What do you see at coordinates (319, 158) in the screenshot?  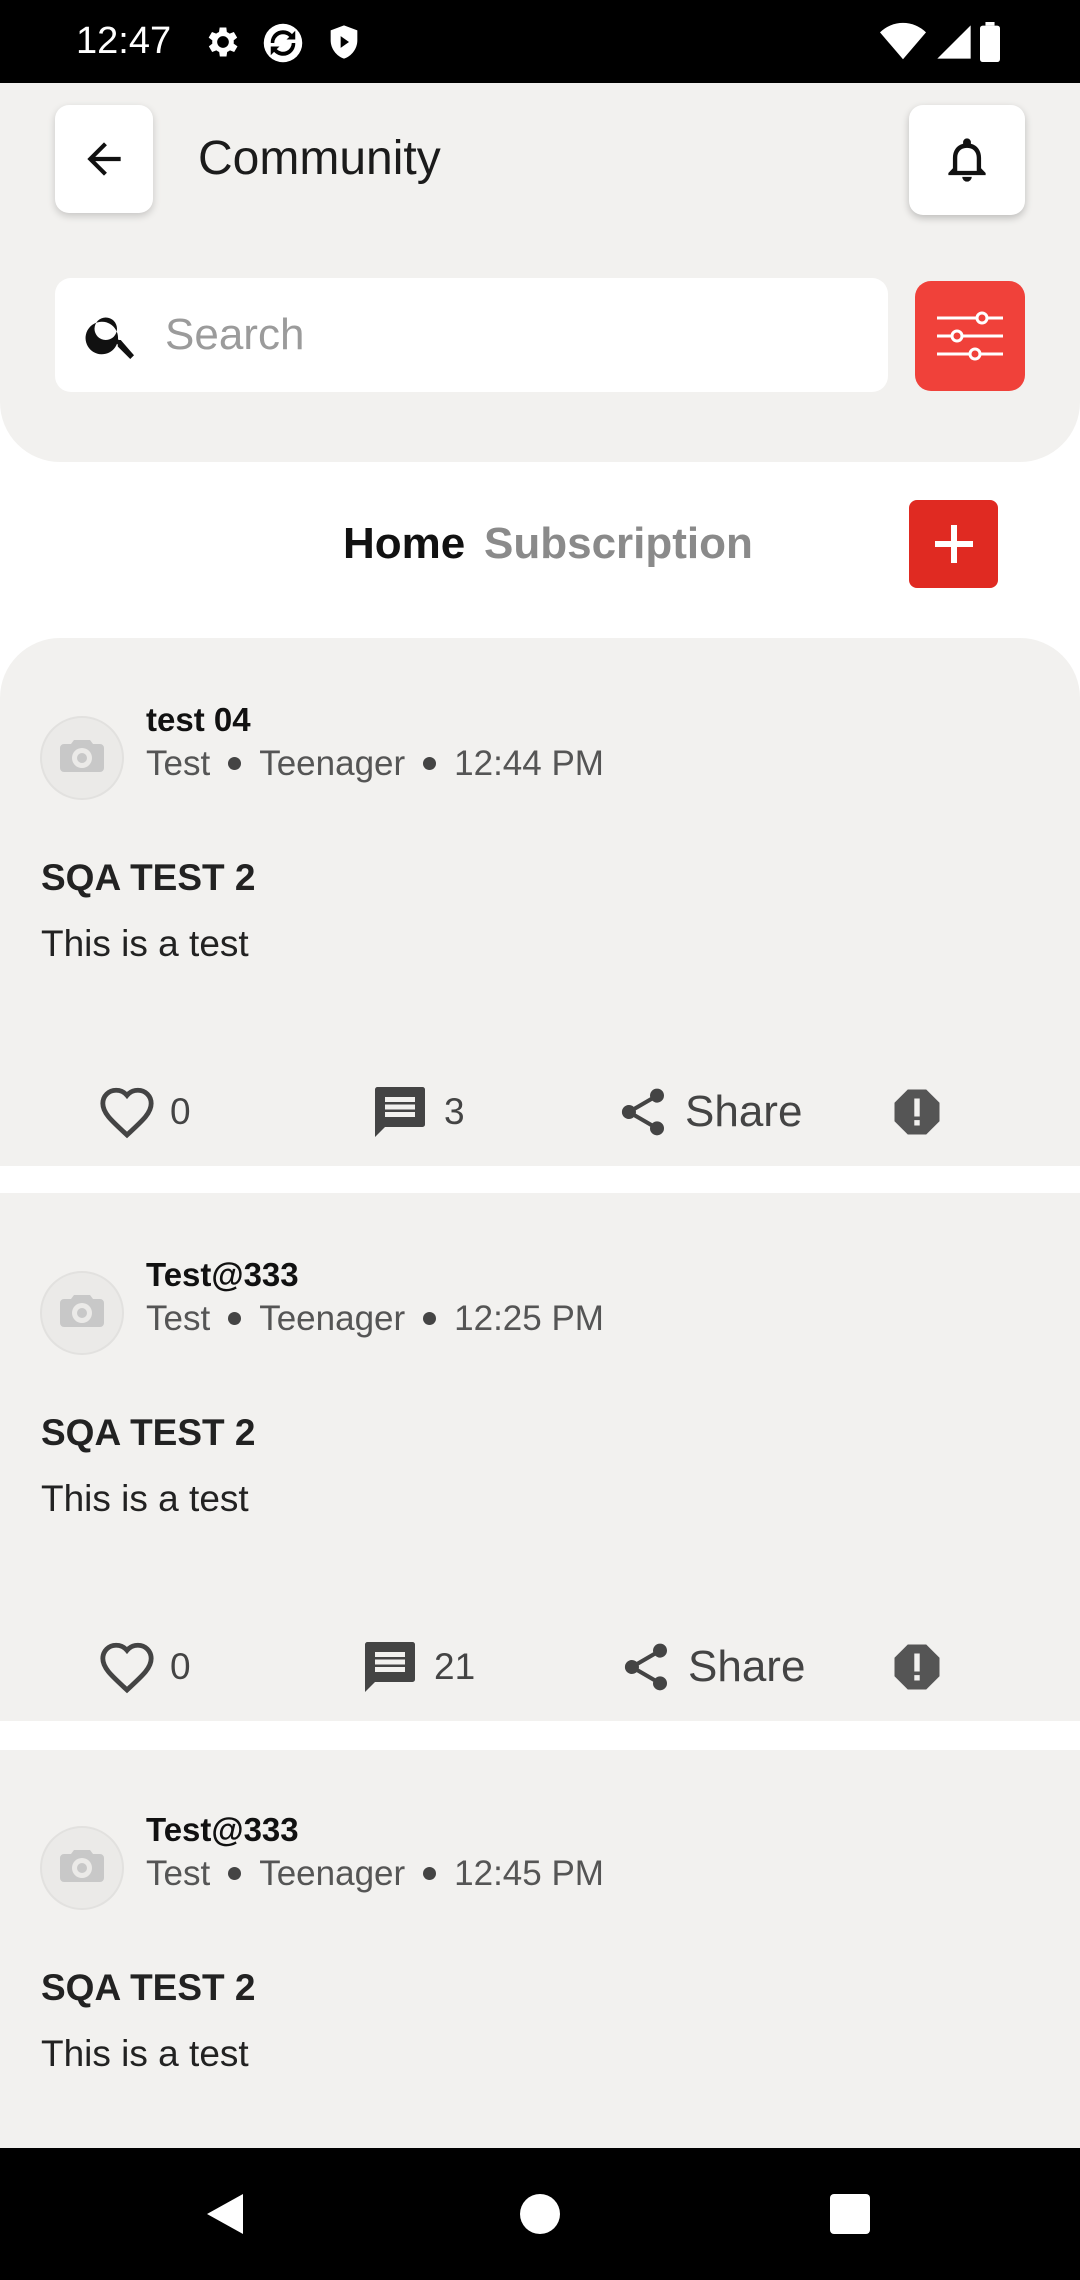 I see `page-title: Community` at bounding box center [319, 158].